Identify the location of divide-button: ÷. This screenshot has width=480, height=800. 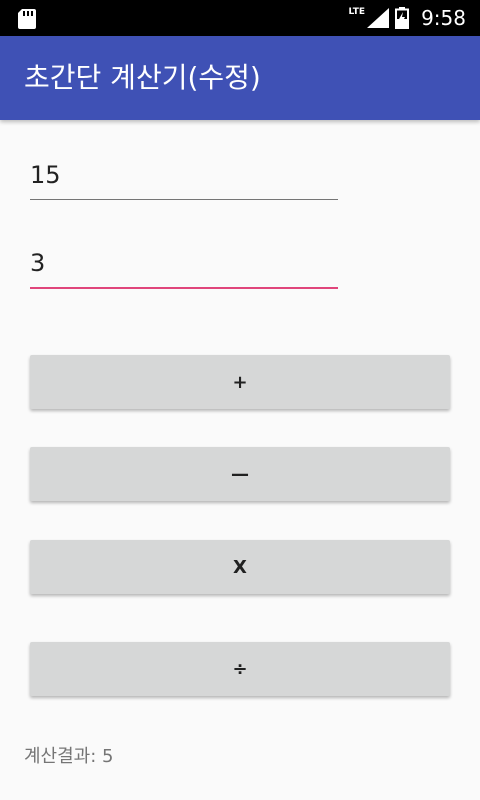
(240, 669).